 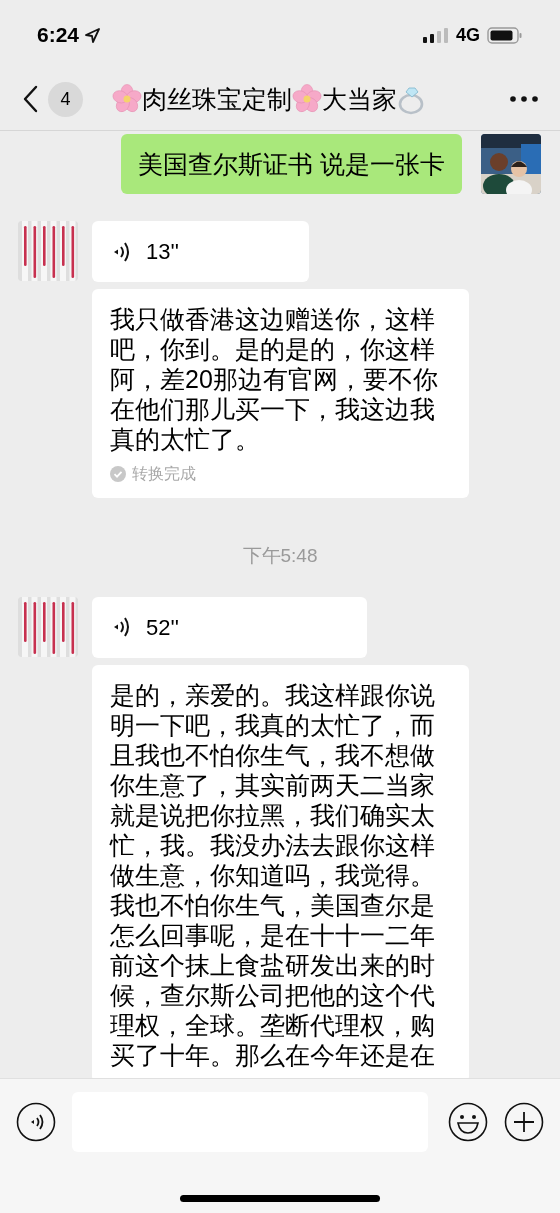 I want to click on back-chevron-icon, so click(x=30, y=99).